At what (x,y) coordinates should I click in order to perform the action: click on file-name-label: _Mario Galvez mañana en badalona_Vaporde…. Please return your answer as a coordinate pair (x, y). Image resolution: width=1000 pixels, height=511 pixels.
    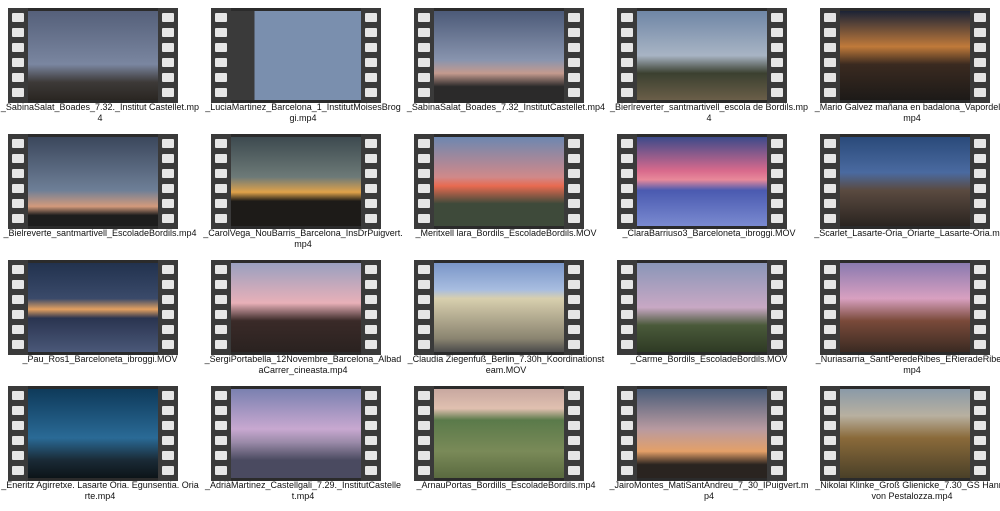
    Looking at the image, I should click on (907, 112).